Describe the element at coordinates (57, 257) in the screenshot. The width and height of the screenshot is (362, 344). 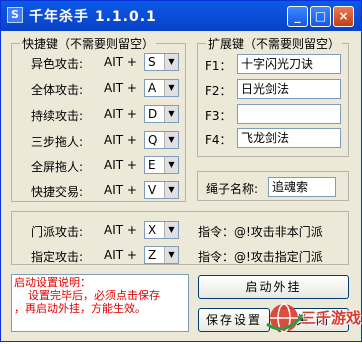
I see `target-attack-label: 指定攻击:` at that location.